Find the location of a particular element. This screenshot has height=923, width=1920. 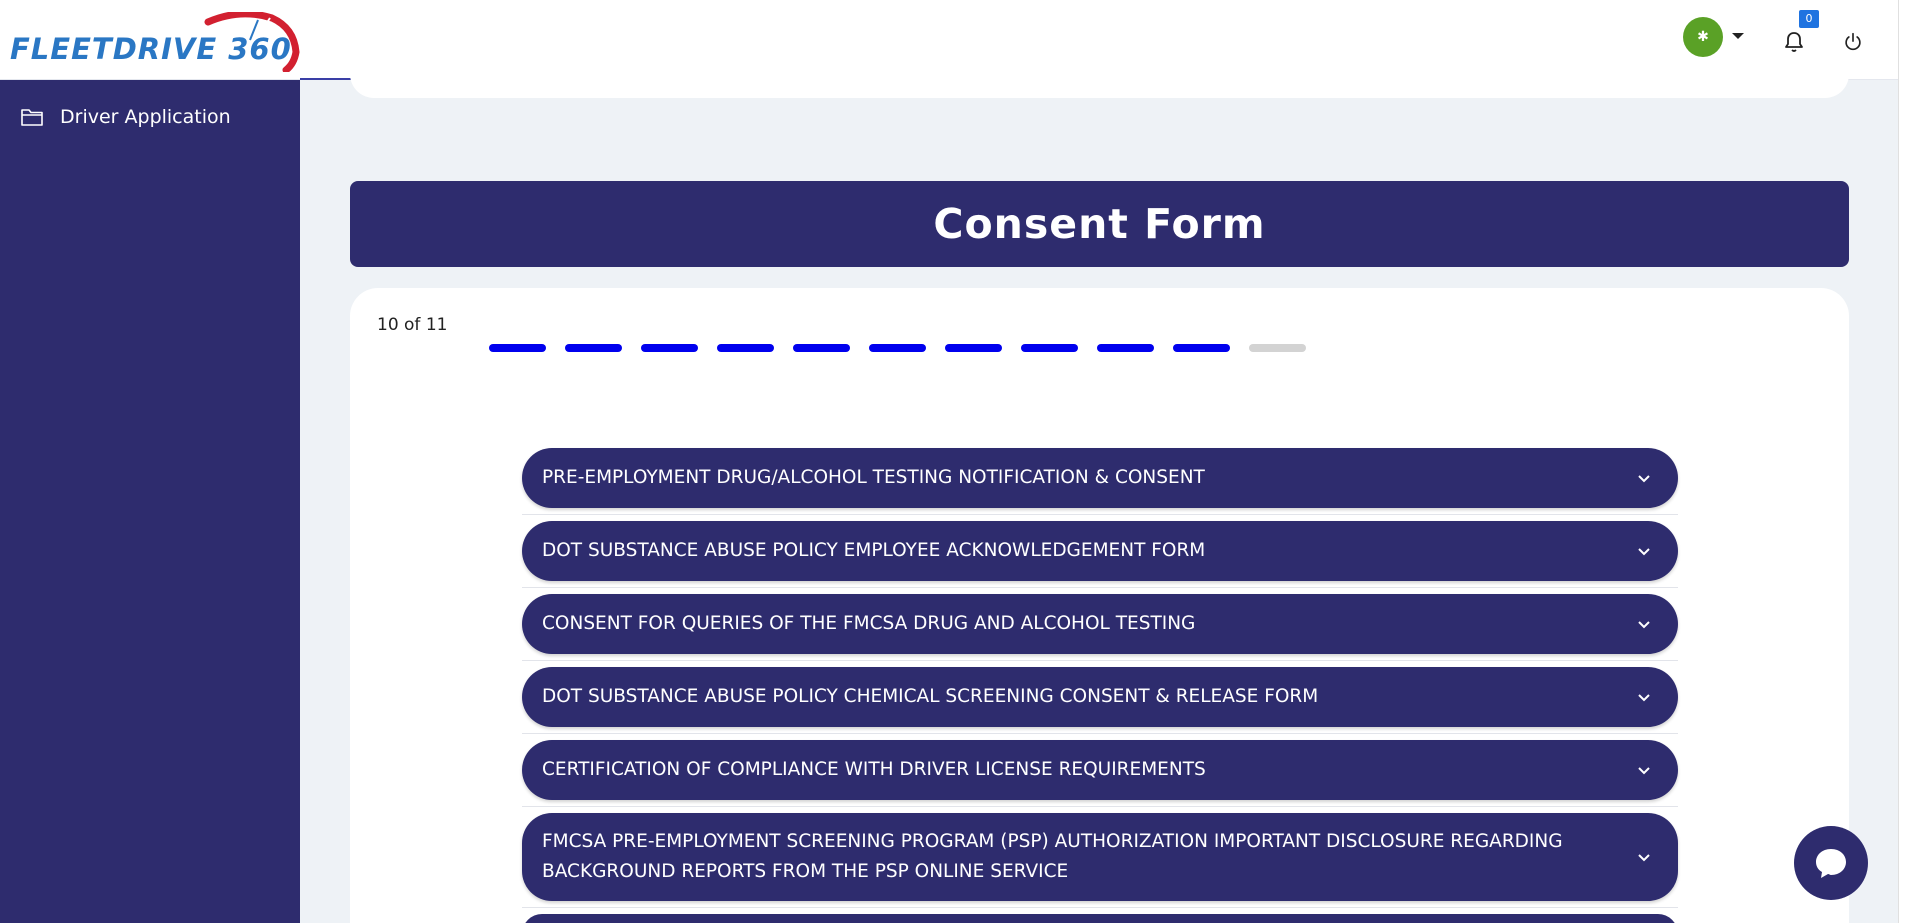

sidebar-item-label: Driver Application is located at coordinates (145, 117).